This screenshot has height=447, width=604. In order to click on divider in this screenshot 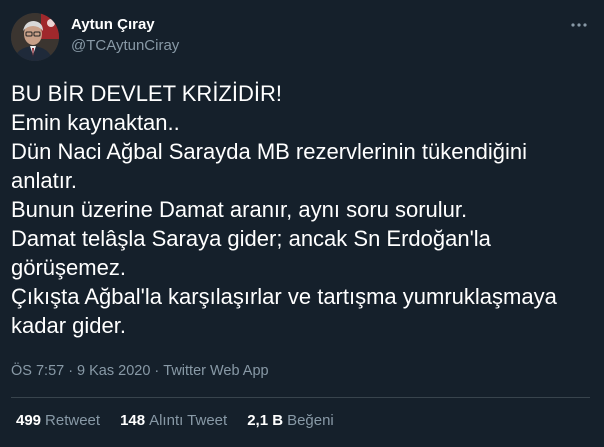, I will do `click(300, 397)`.